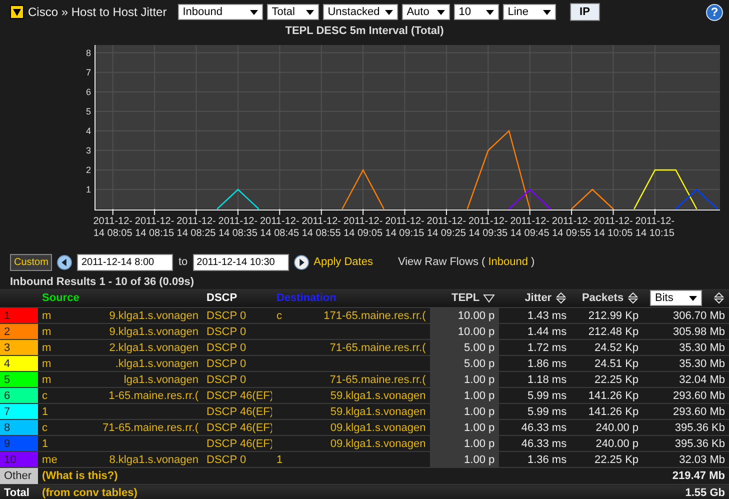 This screenshot has height=499, width=729. What do you see at coordinates (88, 91) in the screenshot?
I see `axis-tick-label: 6` at bounding box center [88, 91].